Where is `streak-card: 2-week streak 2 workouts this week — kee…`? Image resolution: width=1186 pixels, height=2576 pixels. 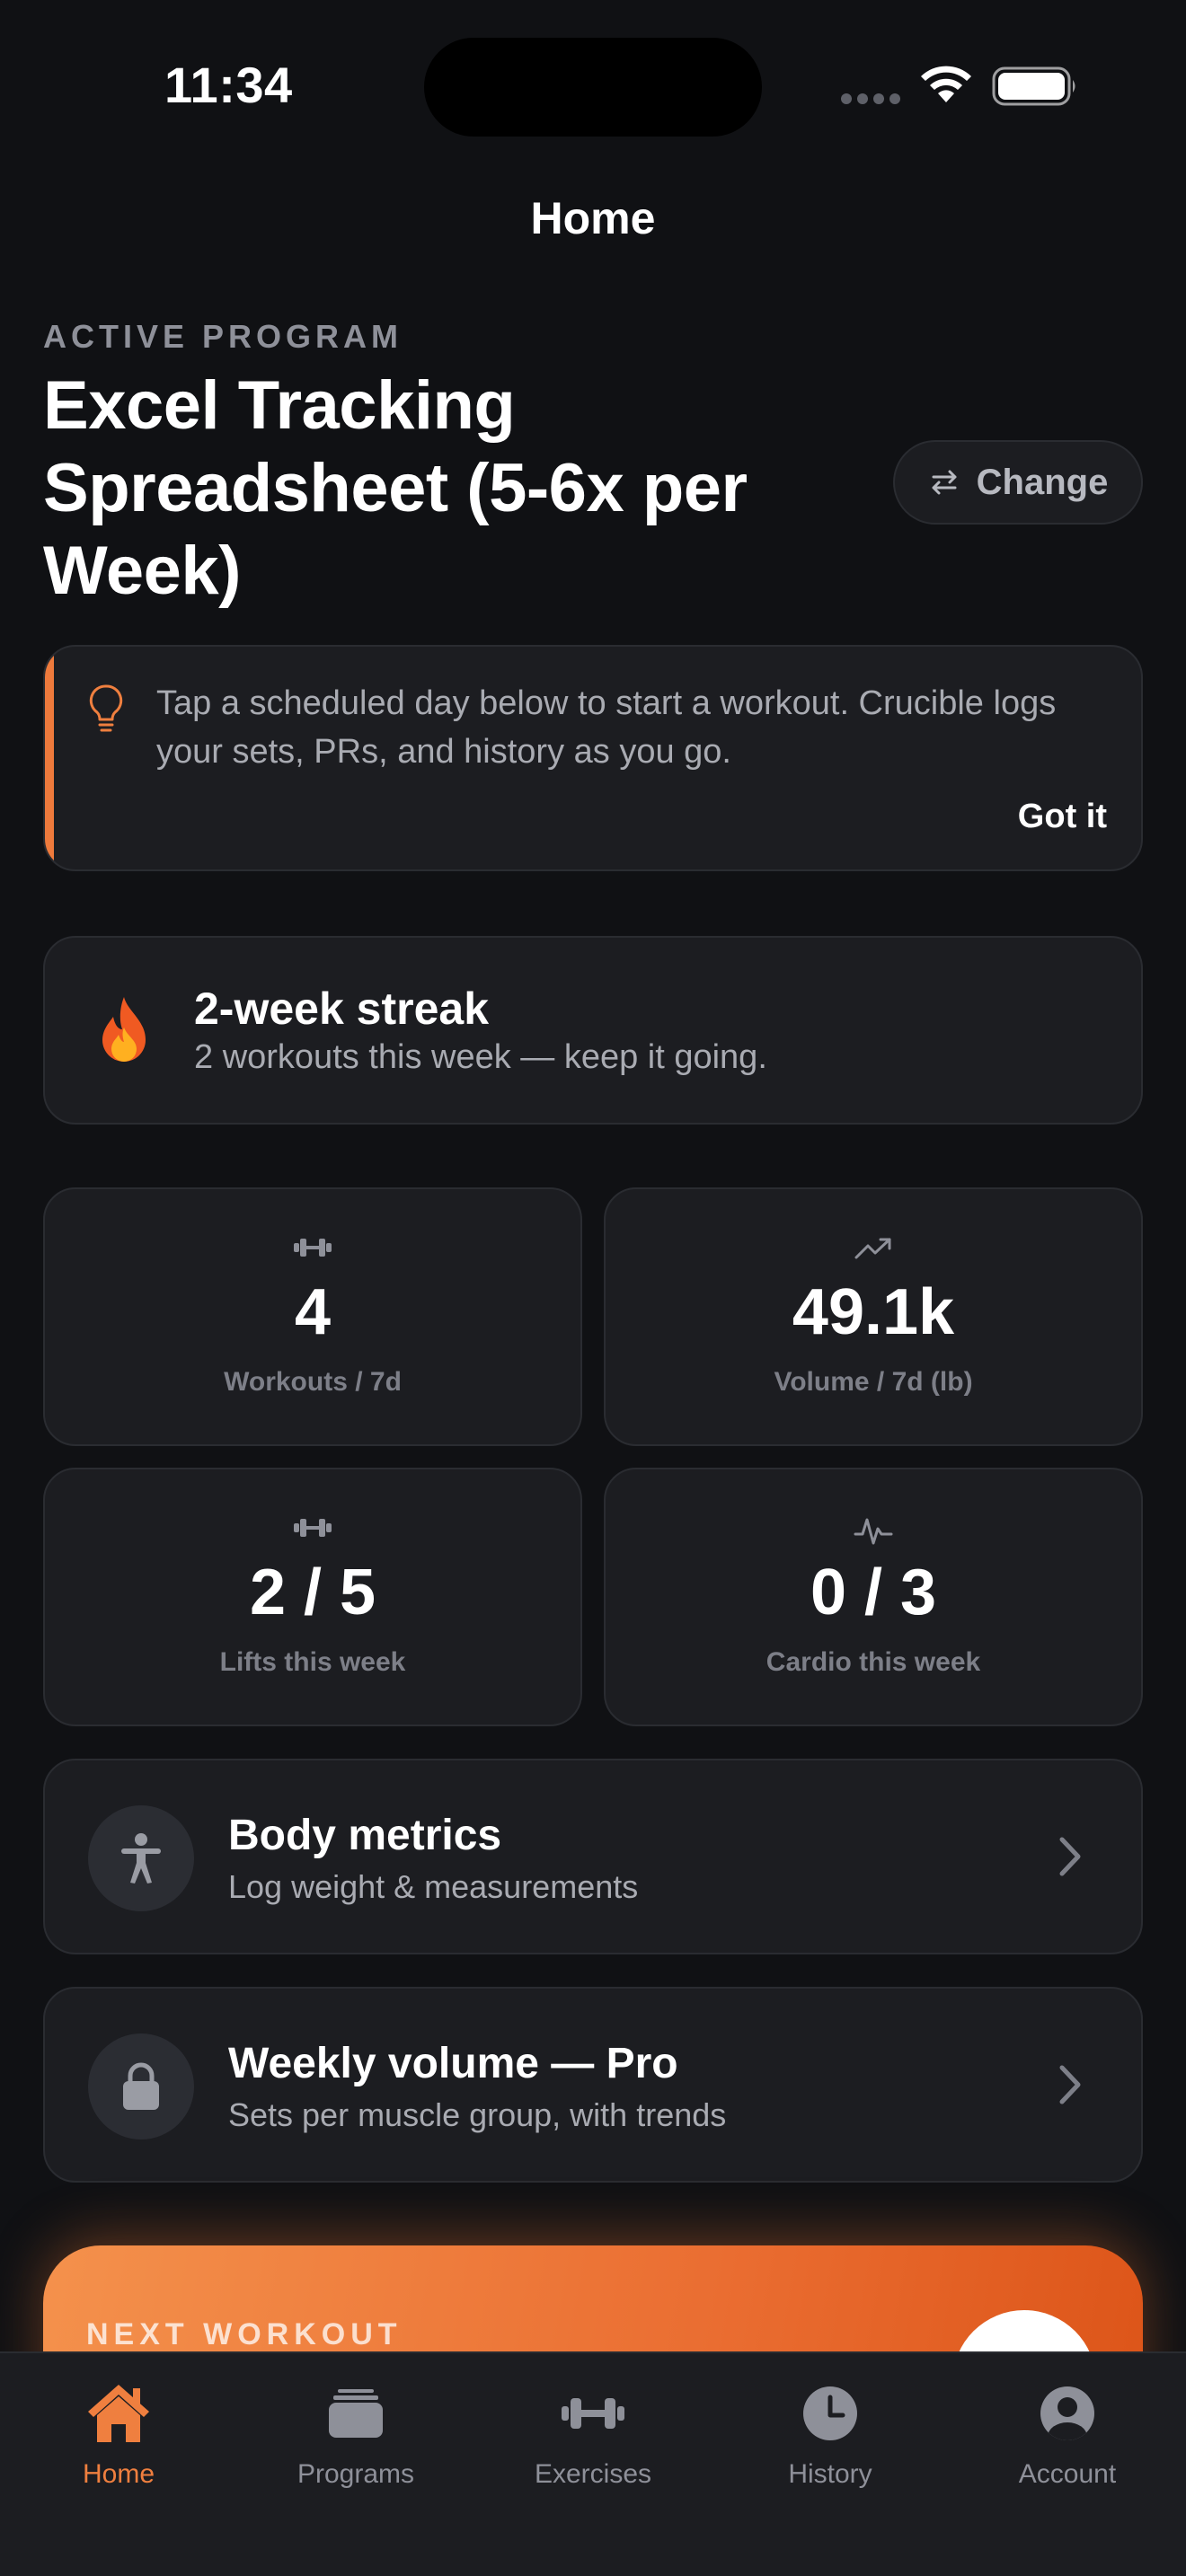 streak-card: 2-week streak 2 workouts this week — kee… is located at coordinates (593, 1030).